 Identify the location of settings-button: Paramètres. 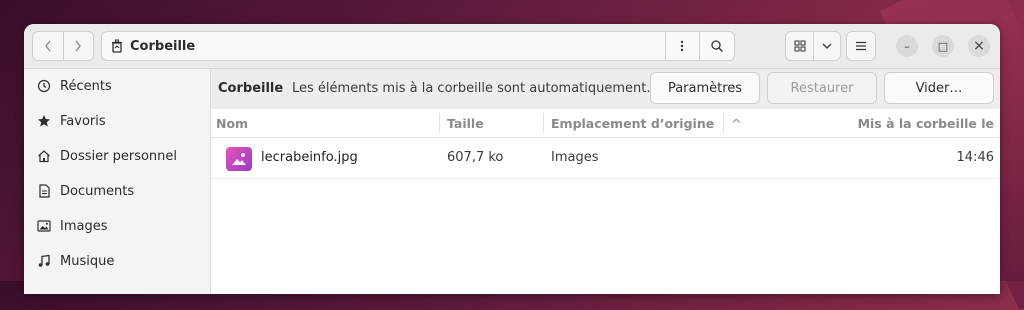
(705, 88).